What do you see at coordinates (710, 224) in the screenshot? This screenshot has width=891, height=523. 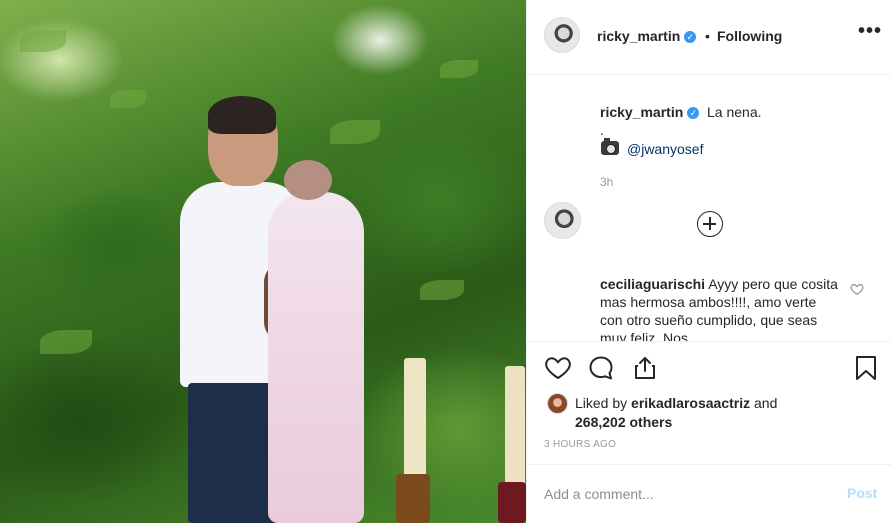 I see `load-more-comments-icon` at bounding box center [710, 224].